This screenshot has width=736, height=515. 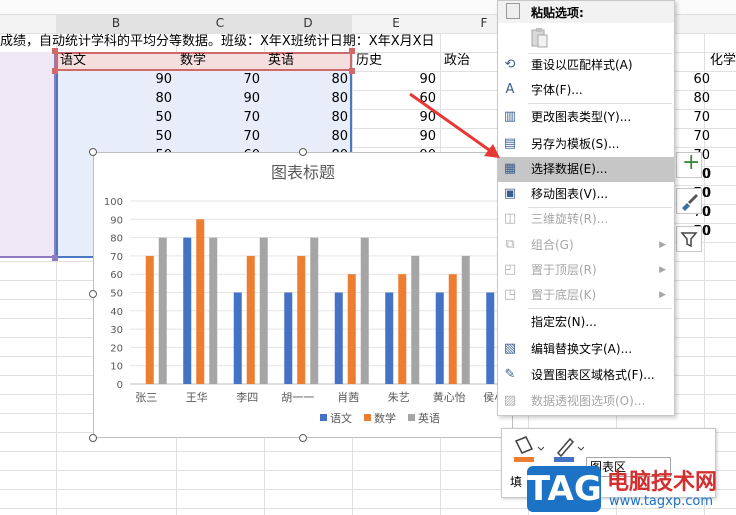 I want to click on fill-button, so click(x=527, y=450).